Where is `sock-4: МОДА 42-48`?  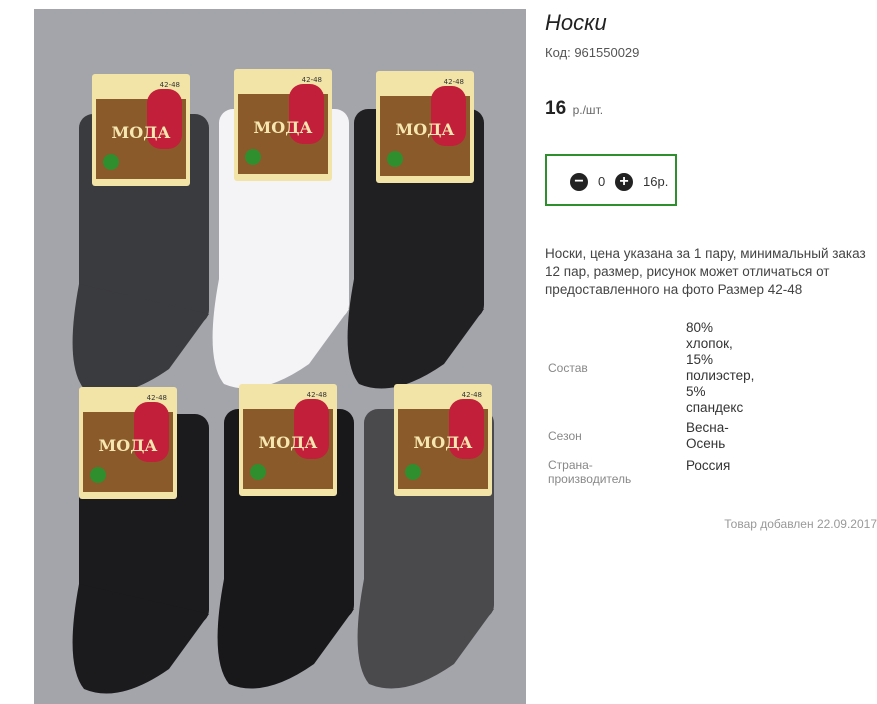
sock-4: МОДА 42-48 is located at coordinates (140, 540).